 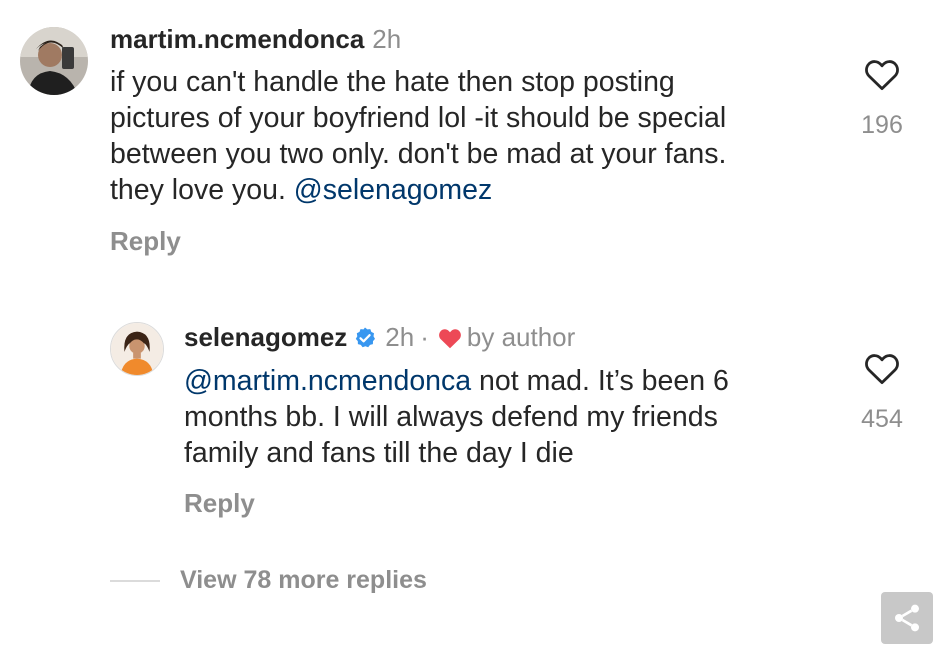 I want to click on verified-badge-icon, so click(x=365, y=338).